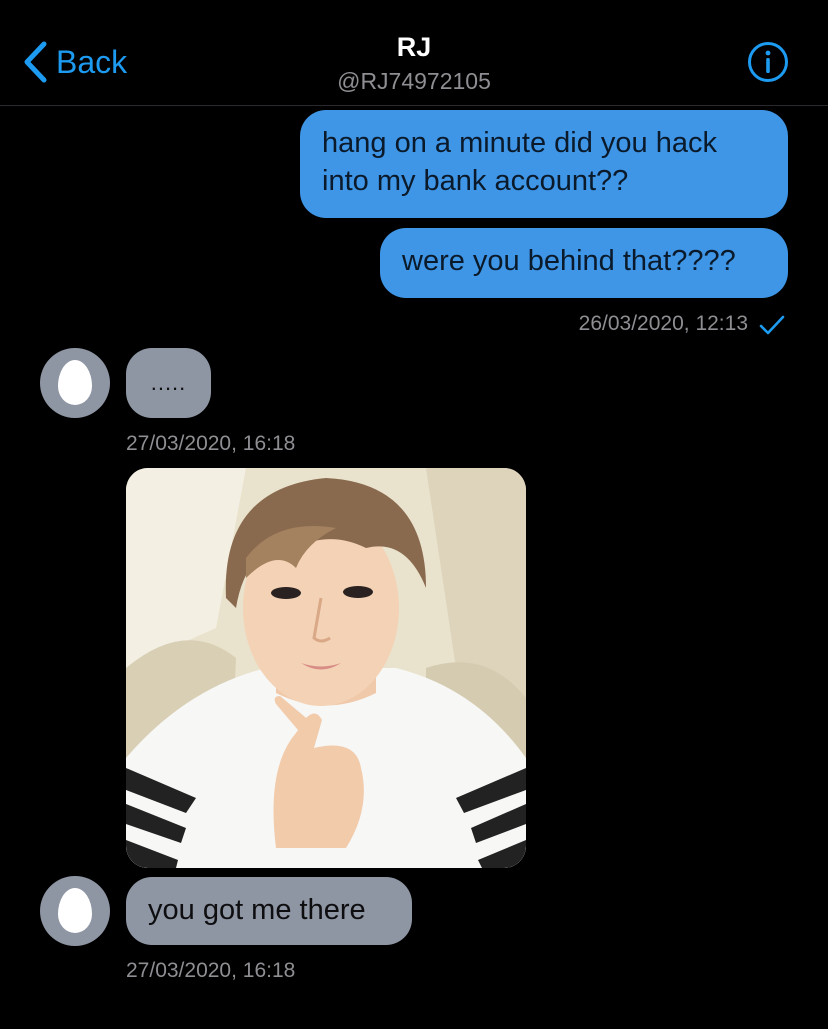  Describe the element at coordinates (257, 910) in the screenshot. I see `message-text: you got me there` at that location.